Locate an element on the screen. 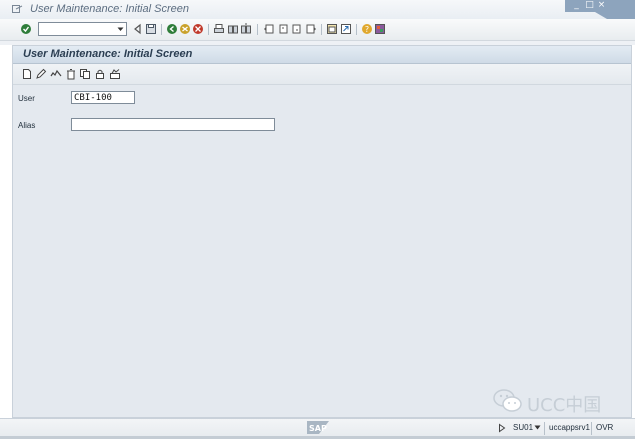 The width and height of the screenshot is (635, 439). watermark: UCC中国 is located at coordinates (563, 402).